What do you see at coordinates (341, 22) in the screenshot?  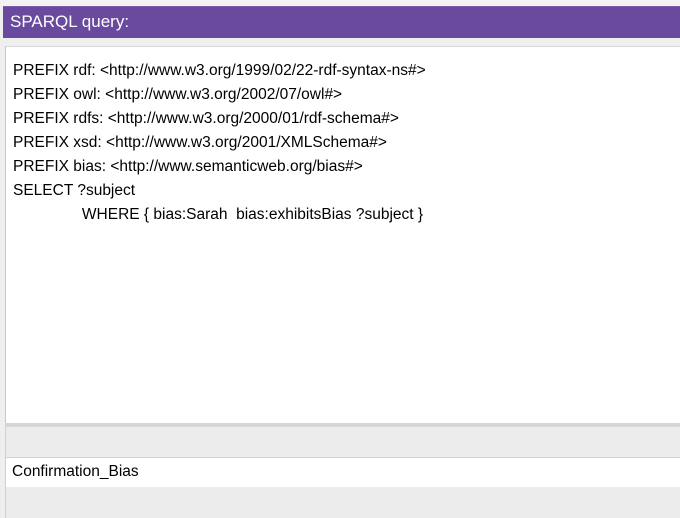 I see `query-panel-header: SPARQL query:` at bounding box center [341, 22].